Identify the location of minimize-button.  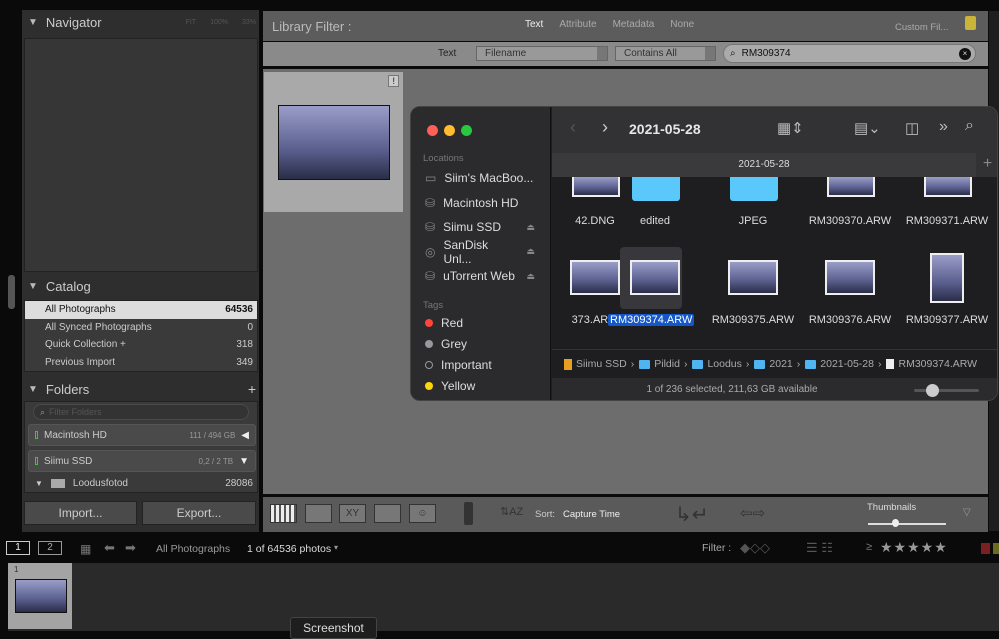
(449, 130).